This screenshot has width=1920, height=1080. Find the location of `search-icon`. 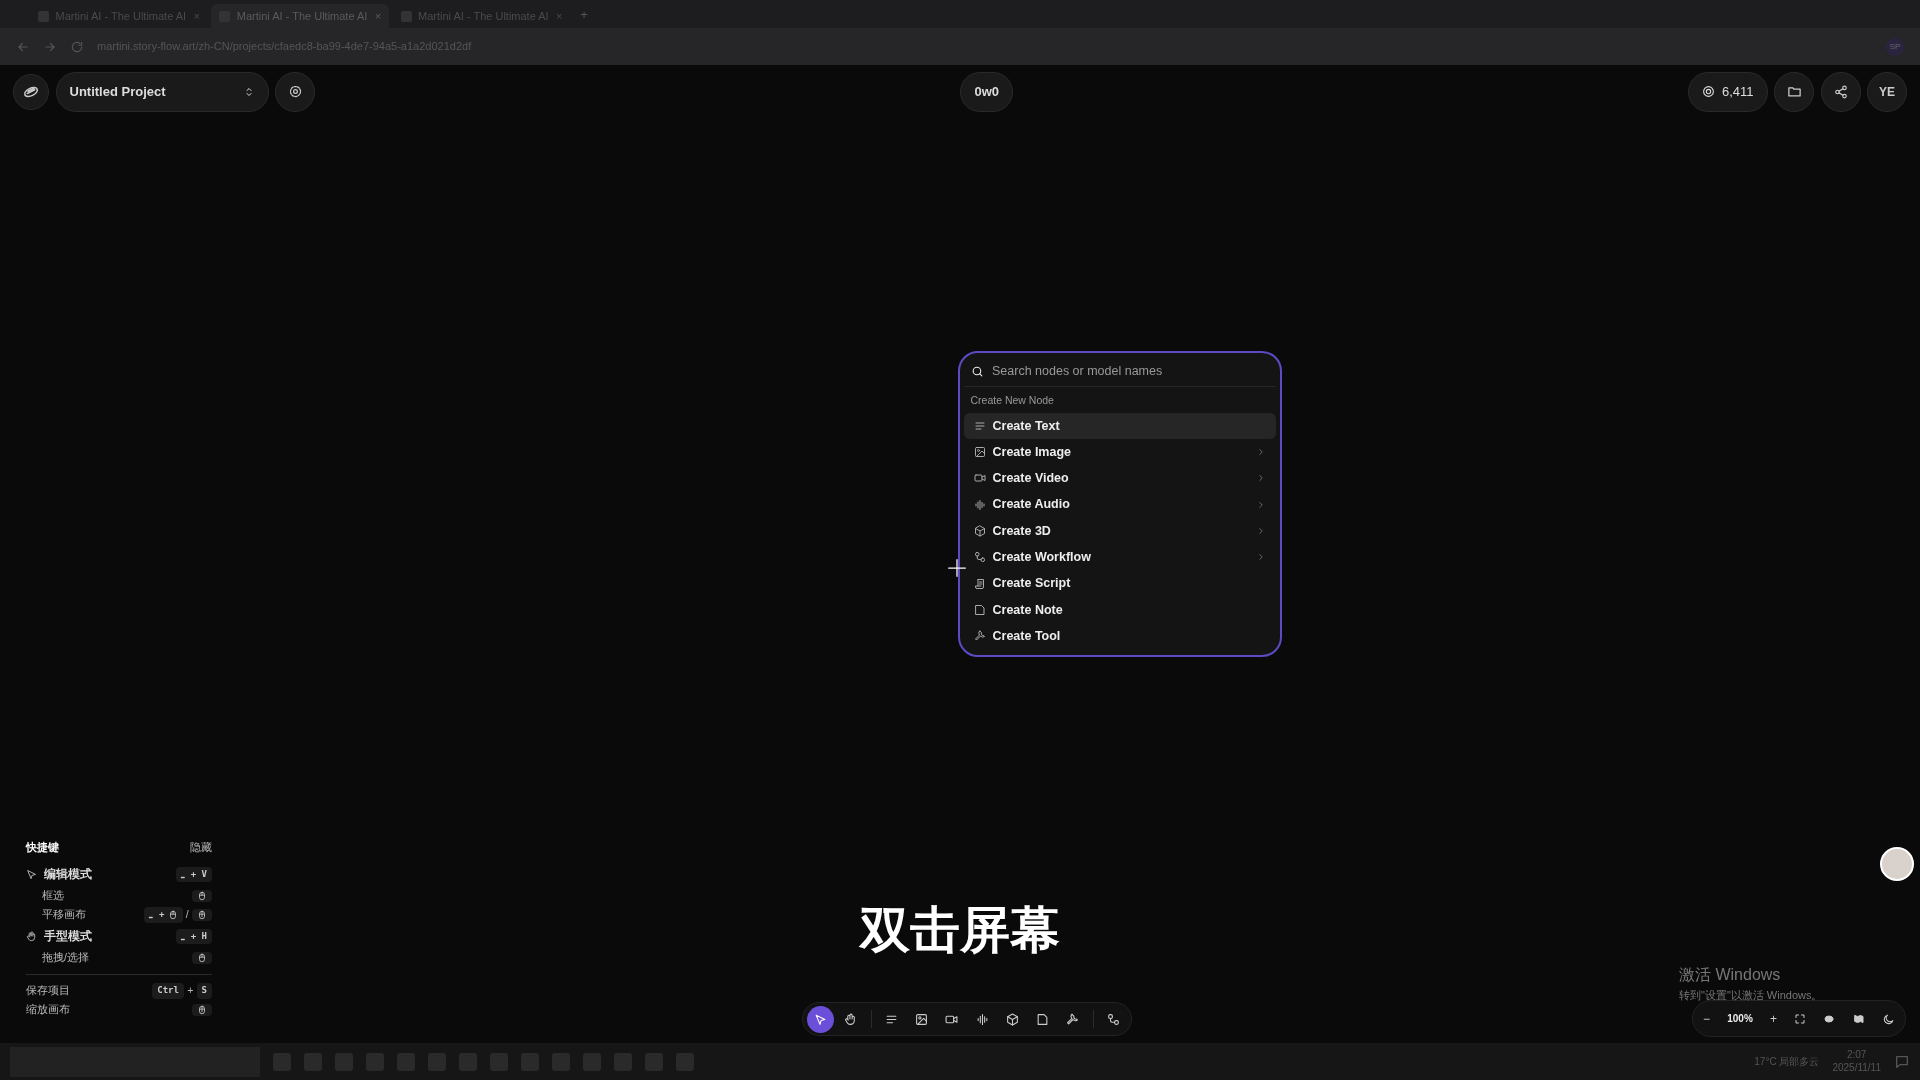

search-icon is located at coordinates (977, 371).